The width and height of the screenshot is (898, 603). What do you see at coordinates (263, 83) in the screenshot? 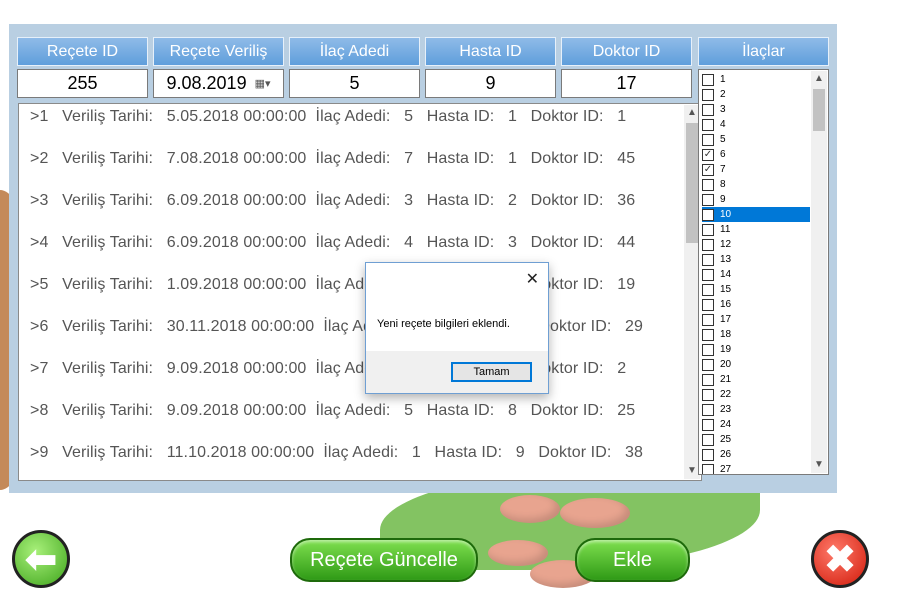
I see `calendar-dropdown-icon: ▦▾` at bounding box center [263, 83].